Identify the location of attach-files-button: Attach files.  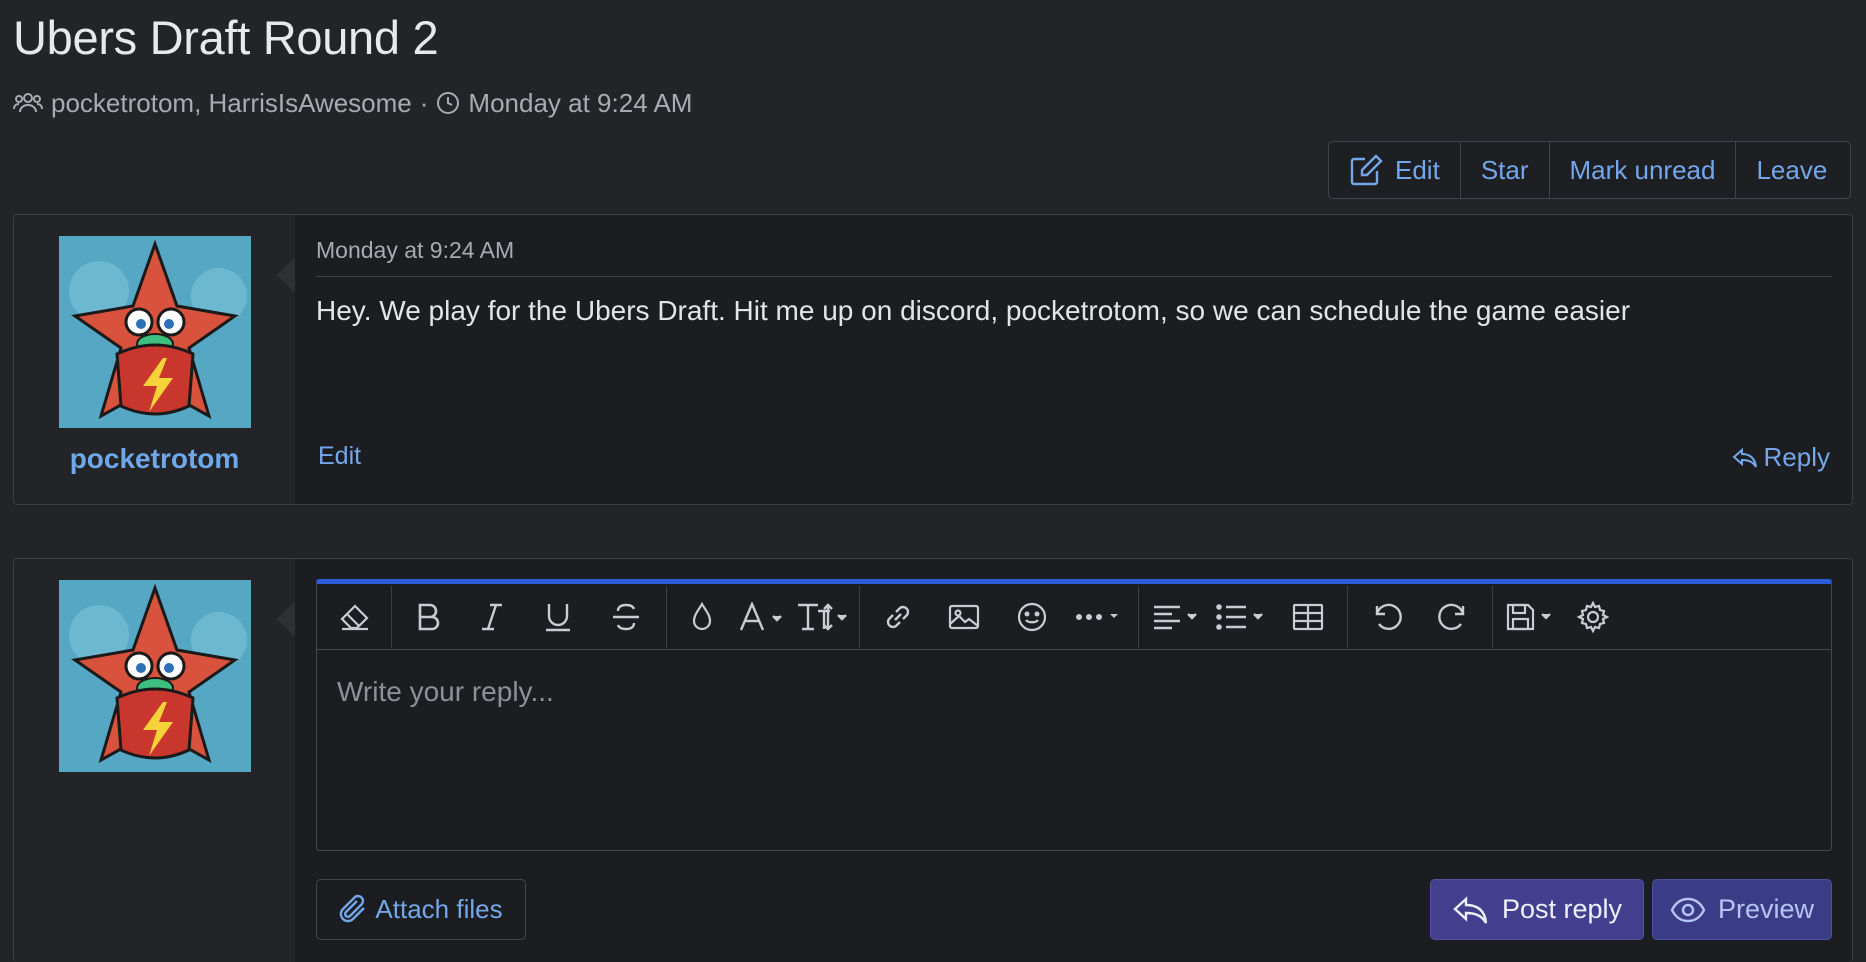
(421, 909).